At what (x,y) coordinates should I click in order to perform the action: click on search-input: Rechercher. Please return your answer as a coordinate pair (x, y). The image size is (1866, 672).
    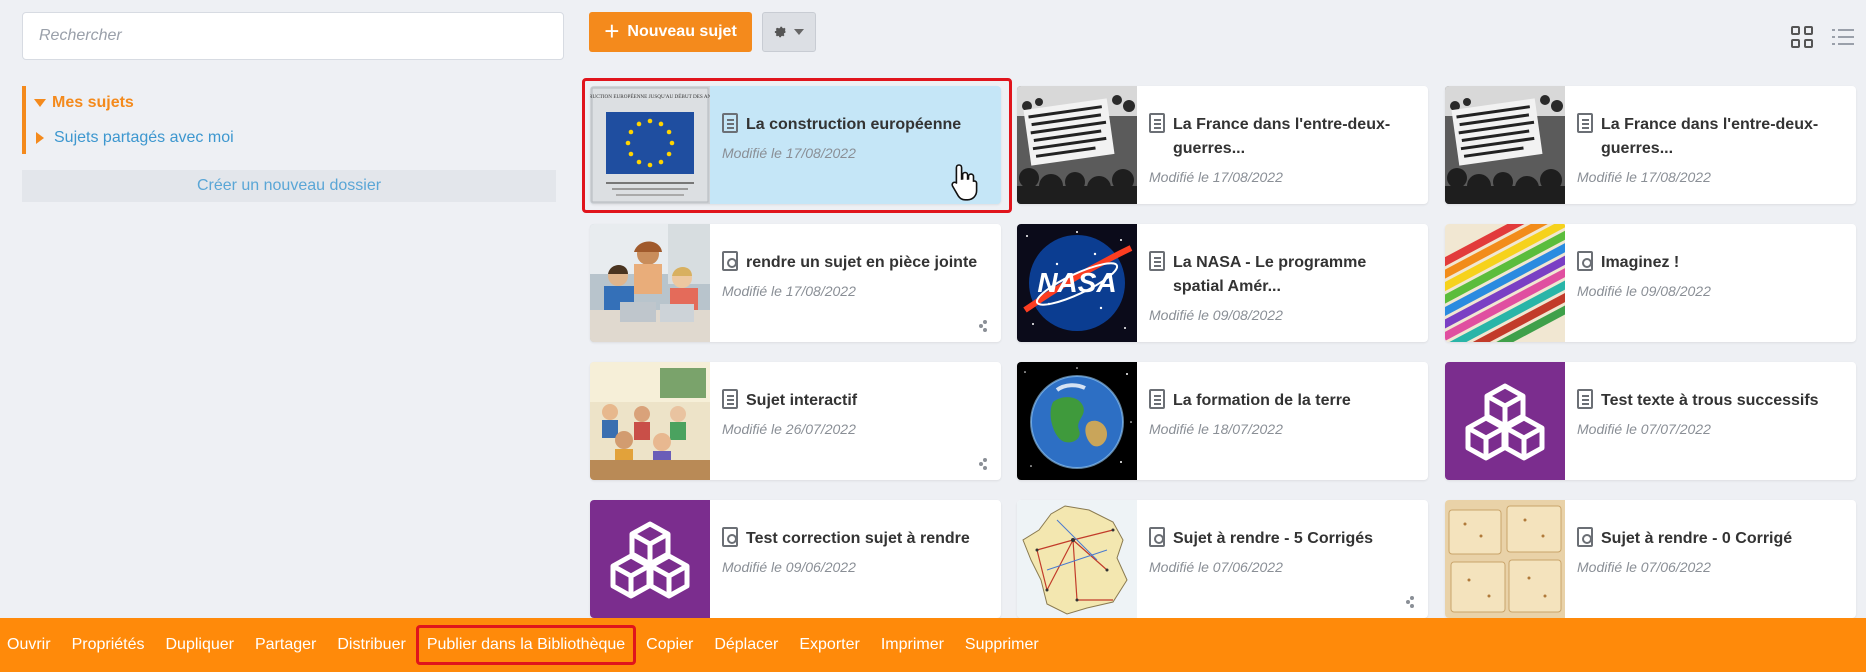
    Looking at the image, I should click on (293, 36).